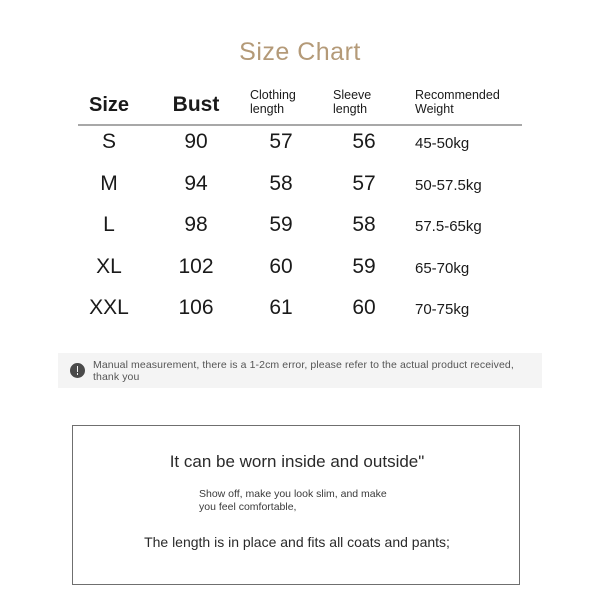 The width and height of the screenshot is (600, 600). I want to click on cell-size: XL, so click(109, 266).